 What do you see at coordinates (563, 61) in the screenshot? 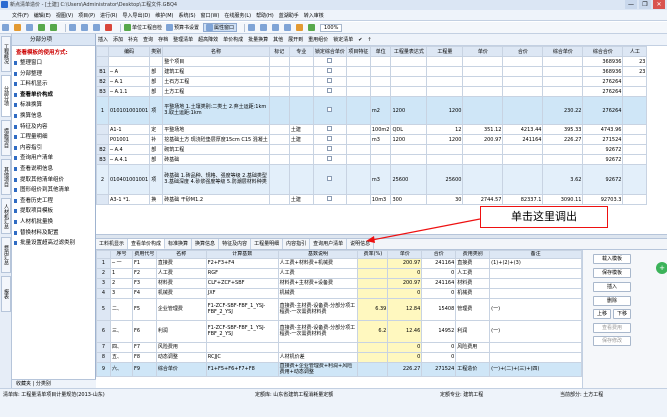
I see `cell-uprice` at bounding box center [563, 61].